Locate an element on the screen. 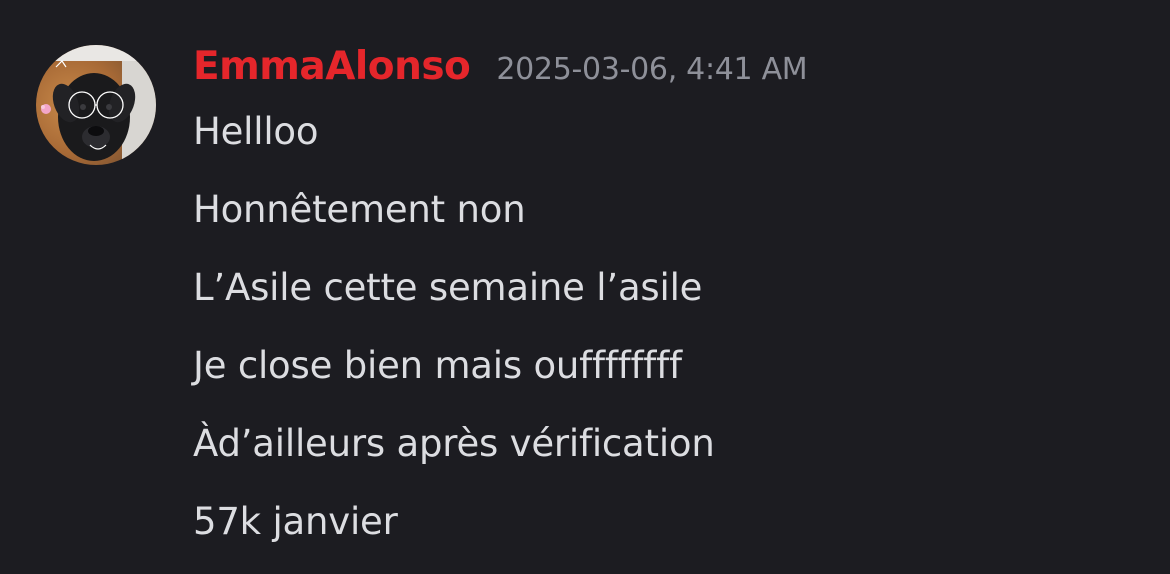 The height and width of the screenshot is (574, 1170). message-line: L’Asile cette semaine l’asile is located at coordinates (454, 301).